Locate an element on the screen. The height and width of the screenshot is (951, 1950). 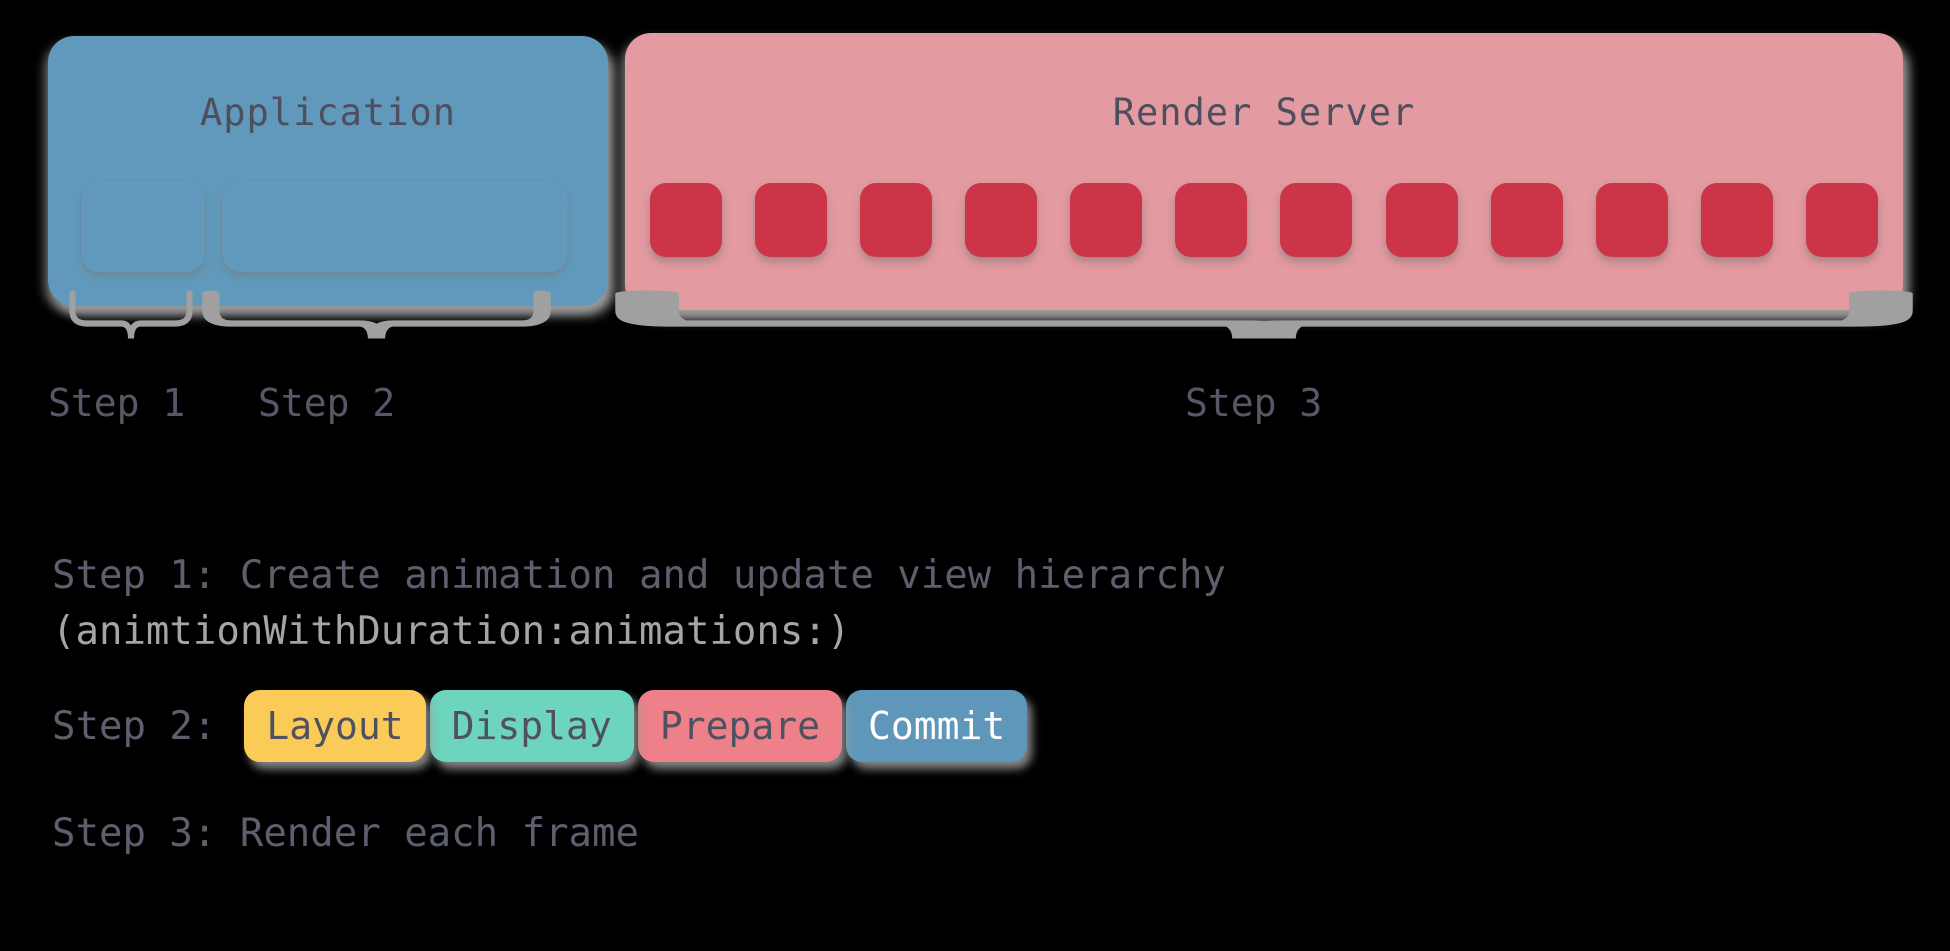
pipeline-pill-layout: Layout is located at coordinates (335, 726).